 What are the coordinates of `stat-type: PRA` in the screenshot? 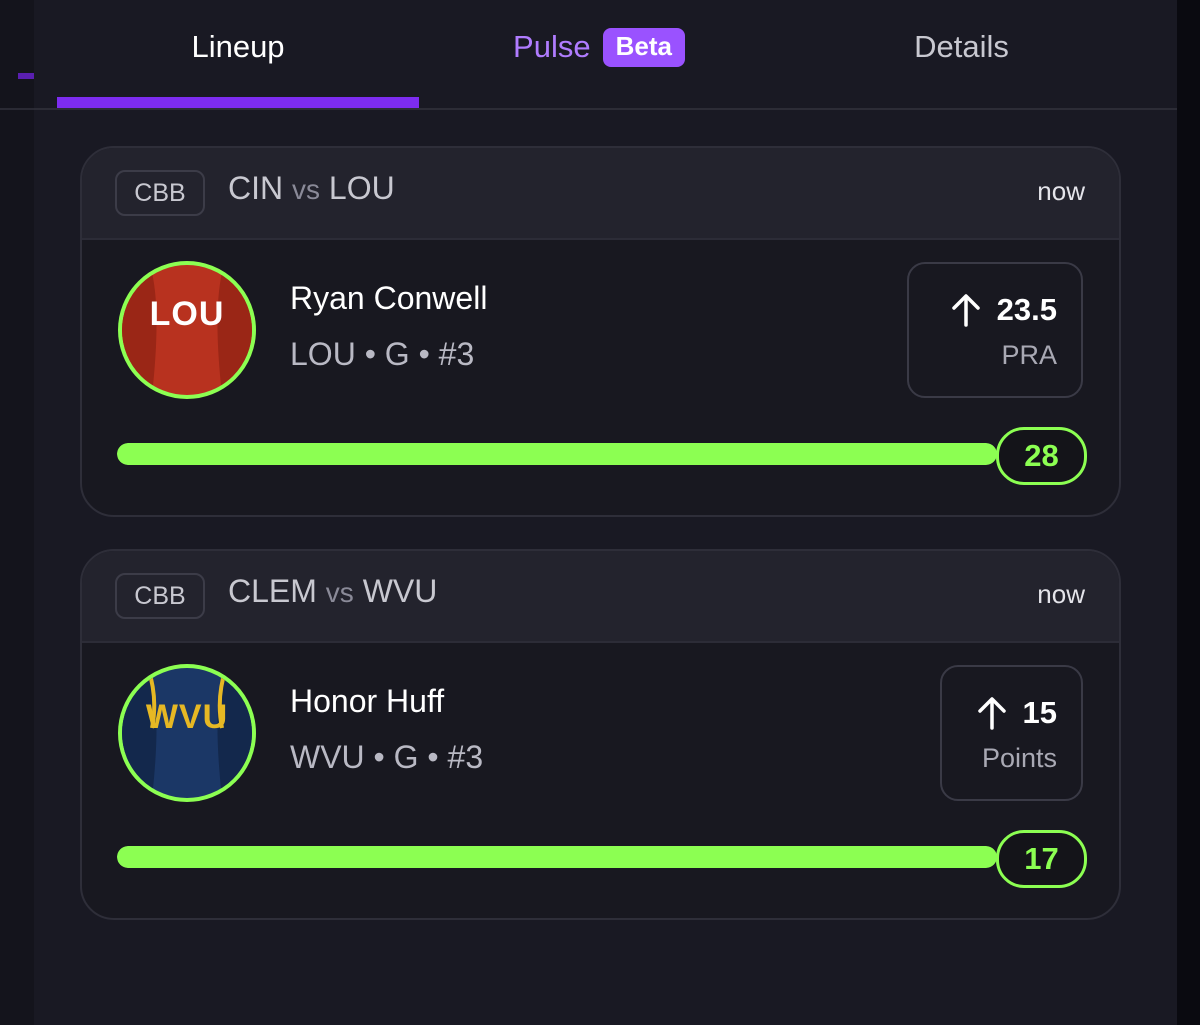 It's located at (1029, 355).